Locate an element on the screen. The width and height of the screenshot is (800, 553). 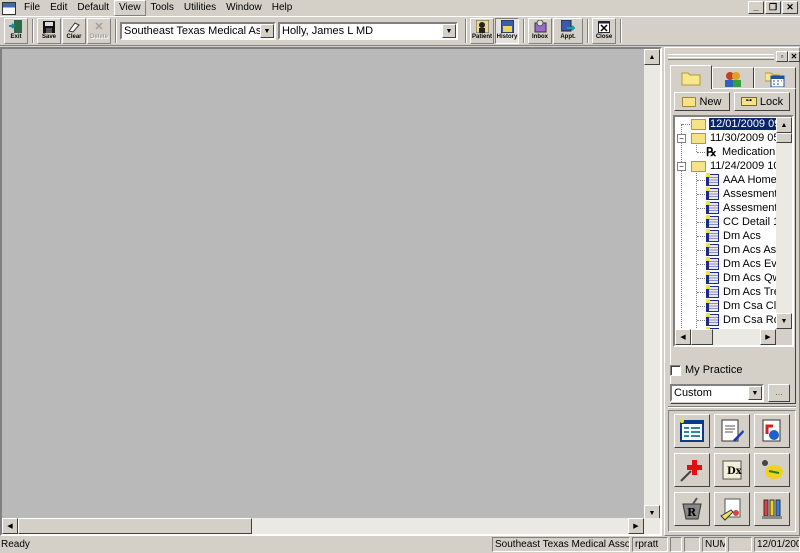
tree-node: ℞ Medication is located at coordinates (741, 152).